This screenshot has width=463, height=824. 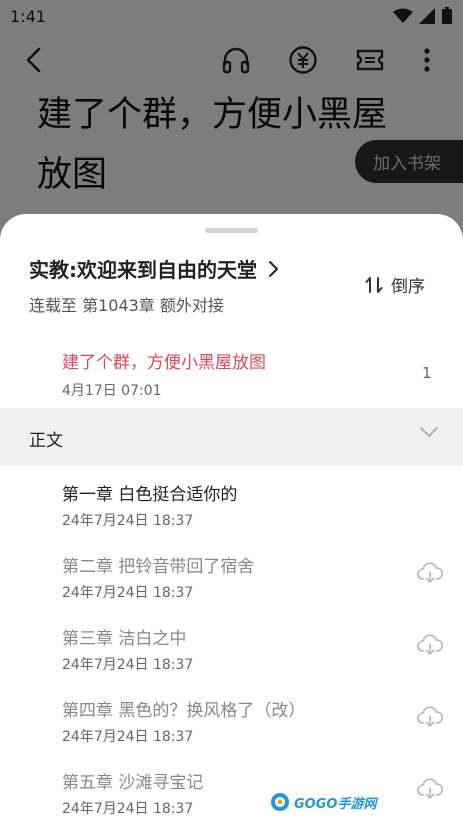 I want to click on chevron-right-icon, so click(x=273, y=268).